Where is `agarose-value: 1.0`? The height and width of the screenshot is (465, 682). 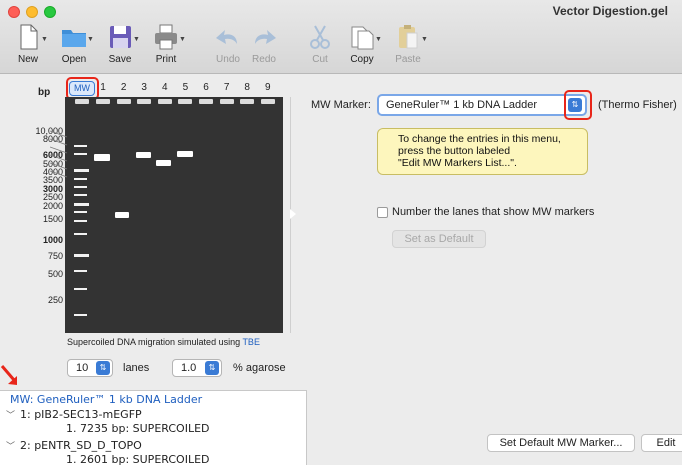
agarose-value: 1.0 is located at coordinates (189, 368).